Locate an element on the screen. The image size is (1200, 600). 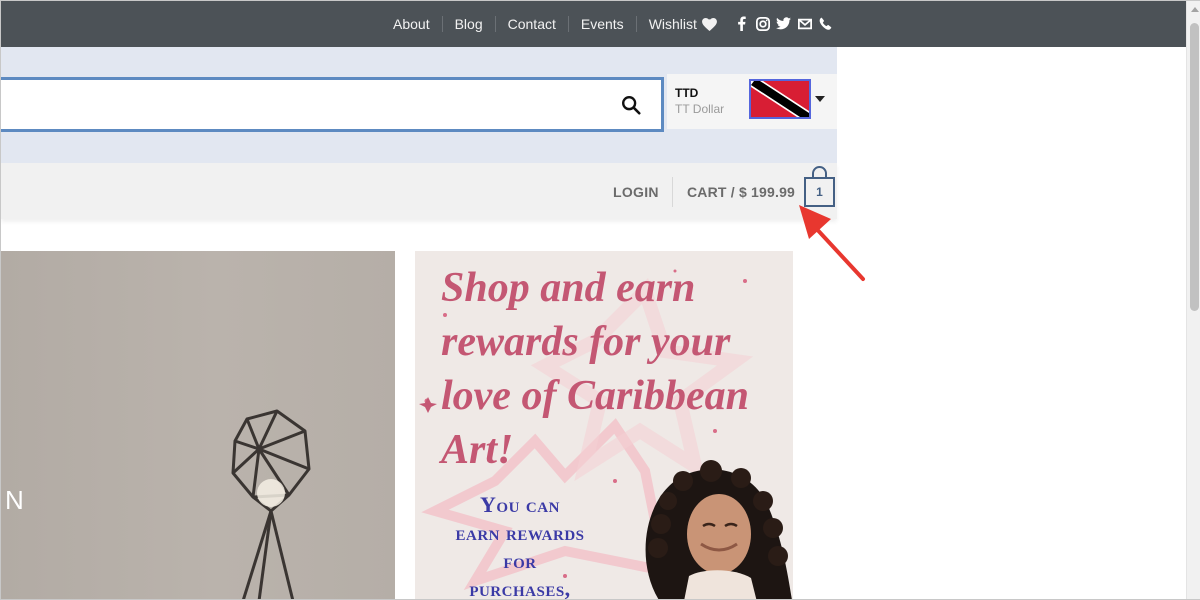
twitter-icon is located at coordinates (783, 23).